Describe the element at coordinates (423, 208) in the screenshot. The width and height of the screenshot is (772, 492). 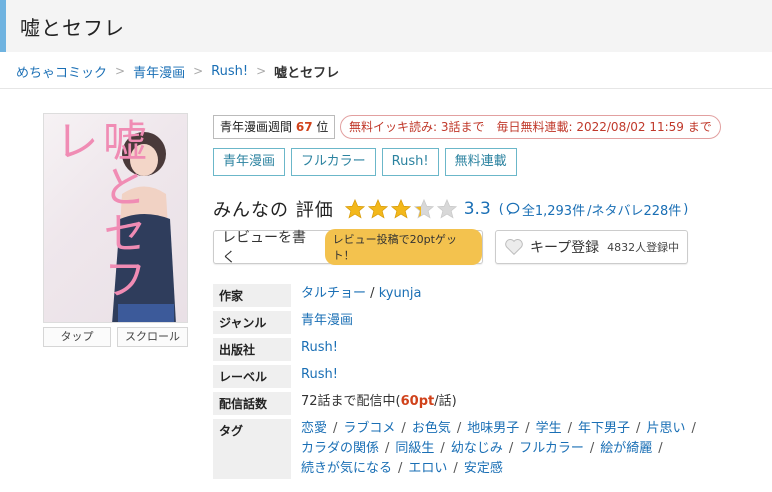
I see `star-icon-partial` at that location.